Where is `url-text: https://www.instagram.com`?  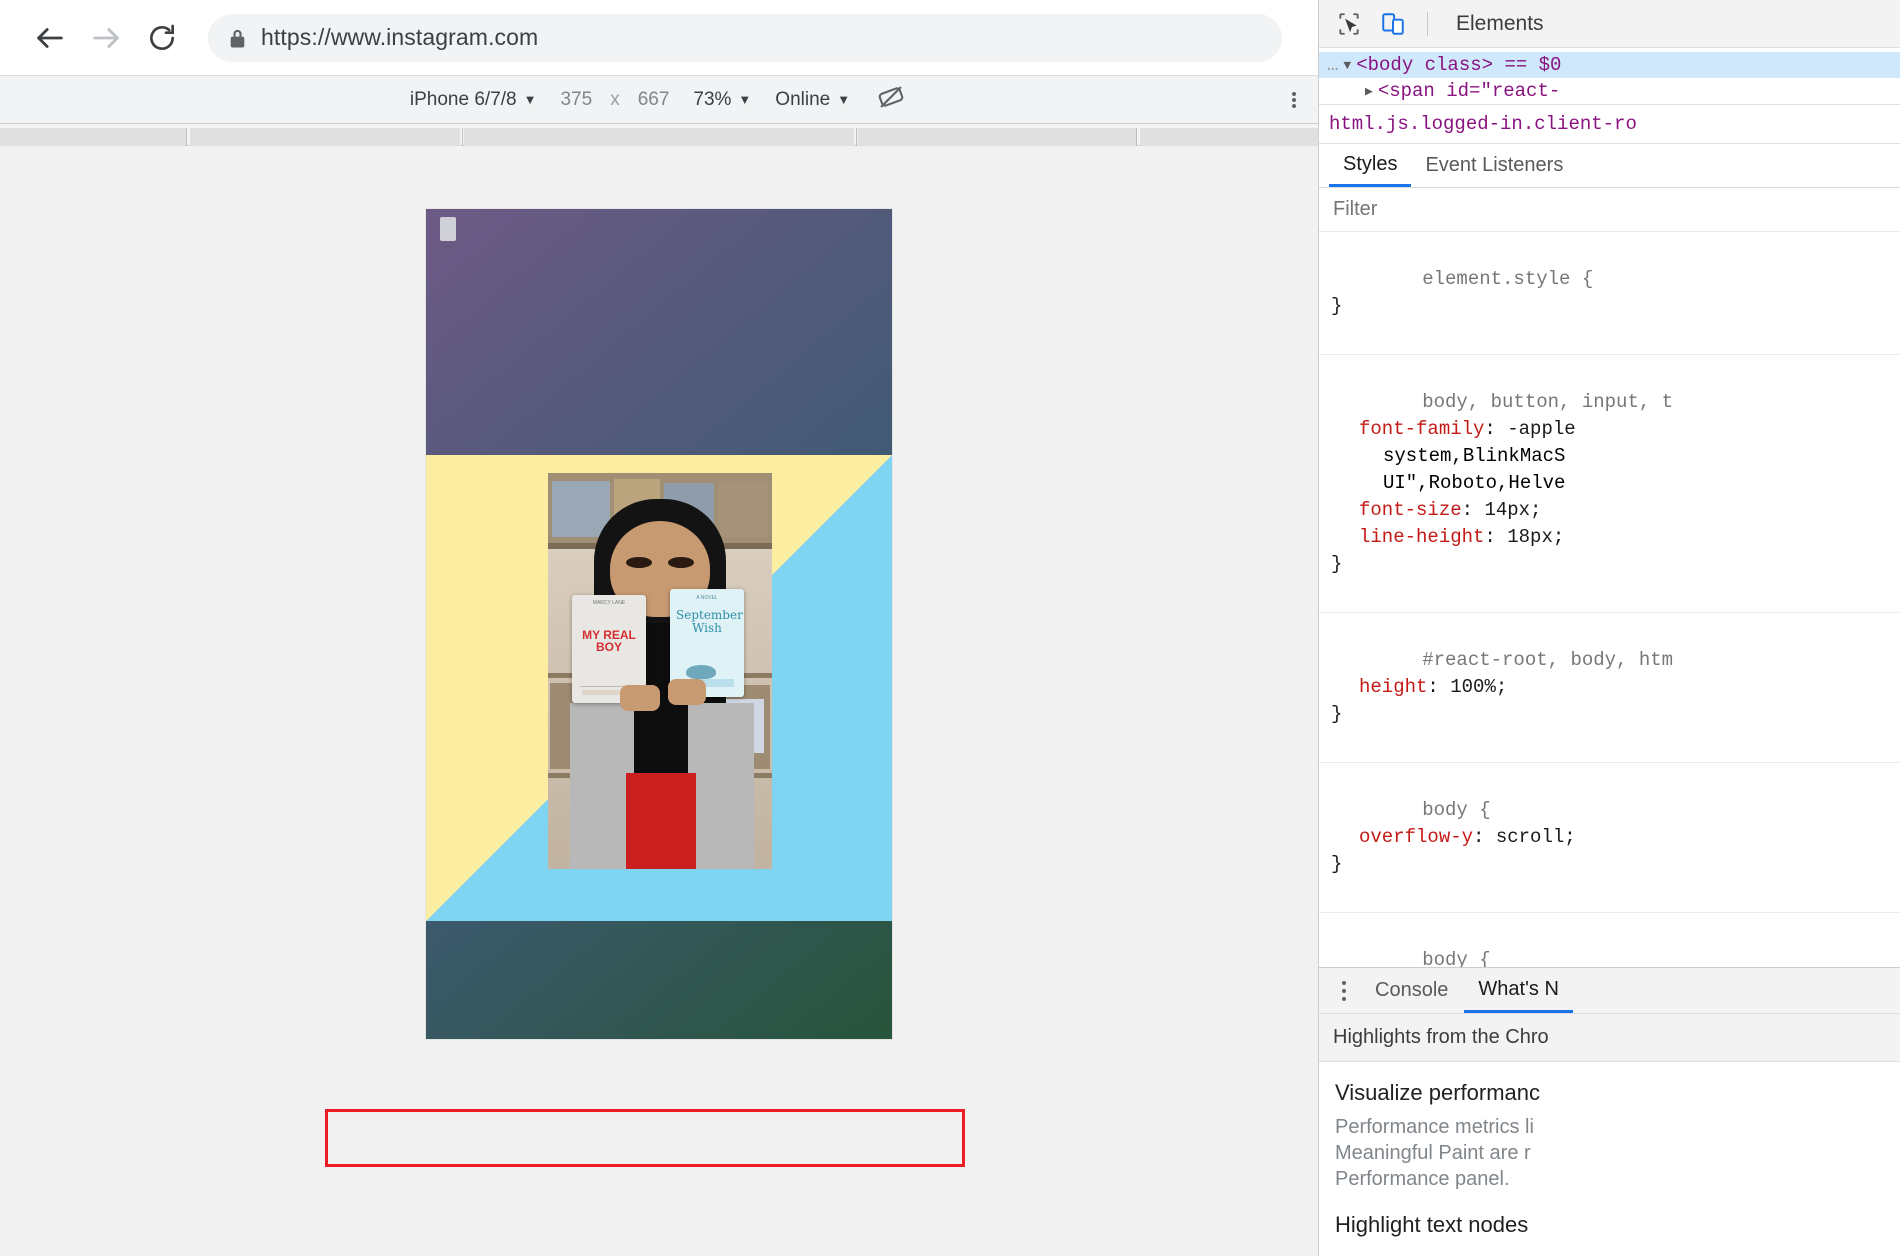
url-text: https://www.instagram.com is located at coordinates (400, 37).